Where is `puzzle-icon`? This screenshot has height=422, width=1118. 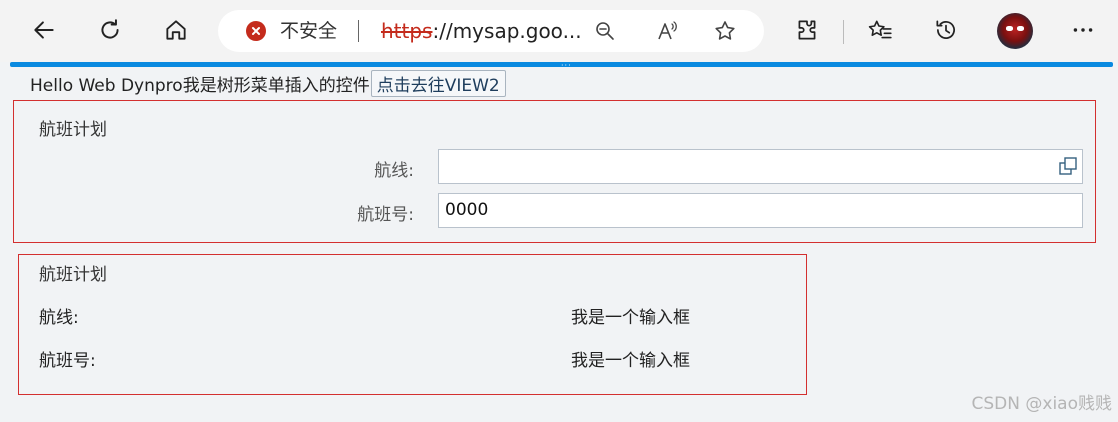 puzzle-icon is located at coordinates (807, 30).